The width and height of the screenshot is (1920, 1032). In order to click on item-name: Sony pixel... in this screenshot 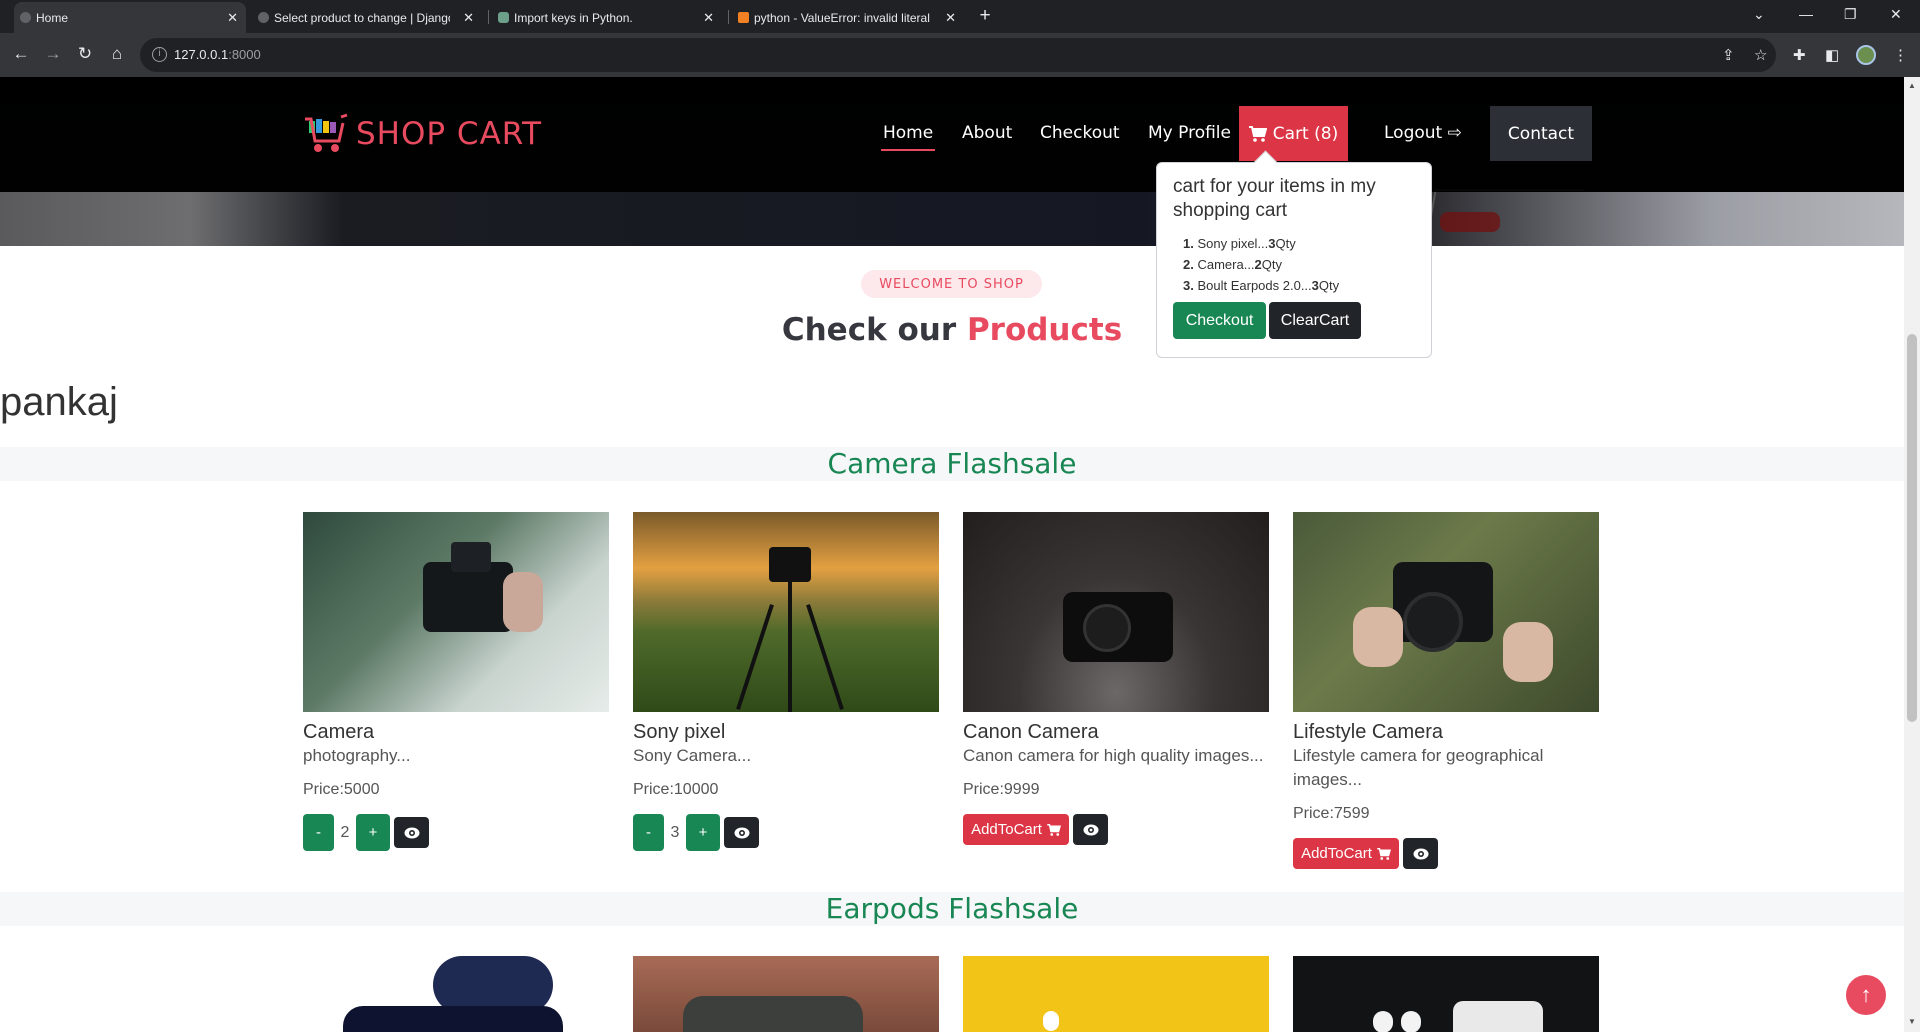, I will do `click(1233, 243)`.